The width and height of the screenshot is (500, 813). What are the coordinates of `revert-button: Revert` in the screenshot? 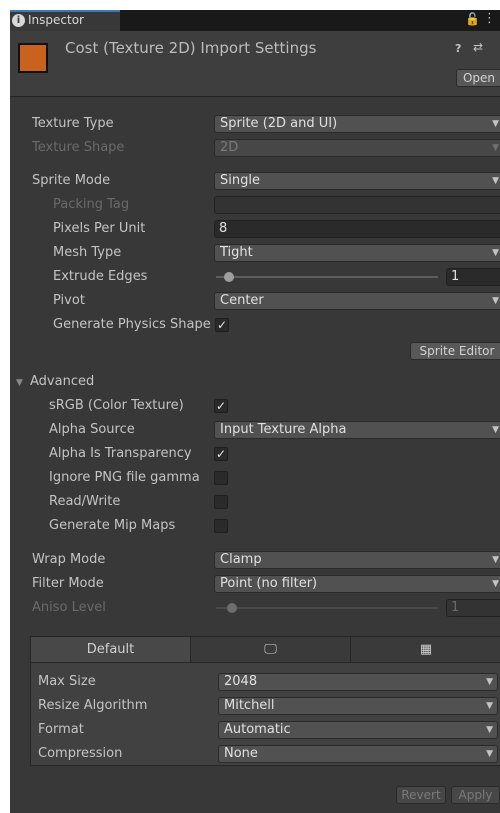 It's located at (421, 795).